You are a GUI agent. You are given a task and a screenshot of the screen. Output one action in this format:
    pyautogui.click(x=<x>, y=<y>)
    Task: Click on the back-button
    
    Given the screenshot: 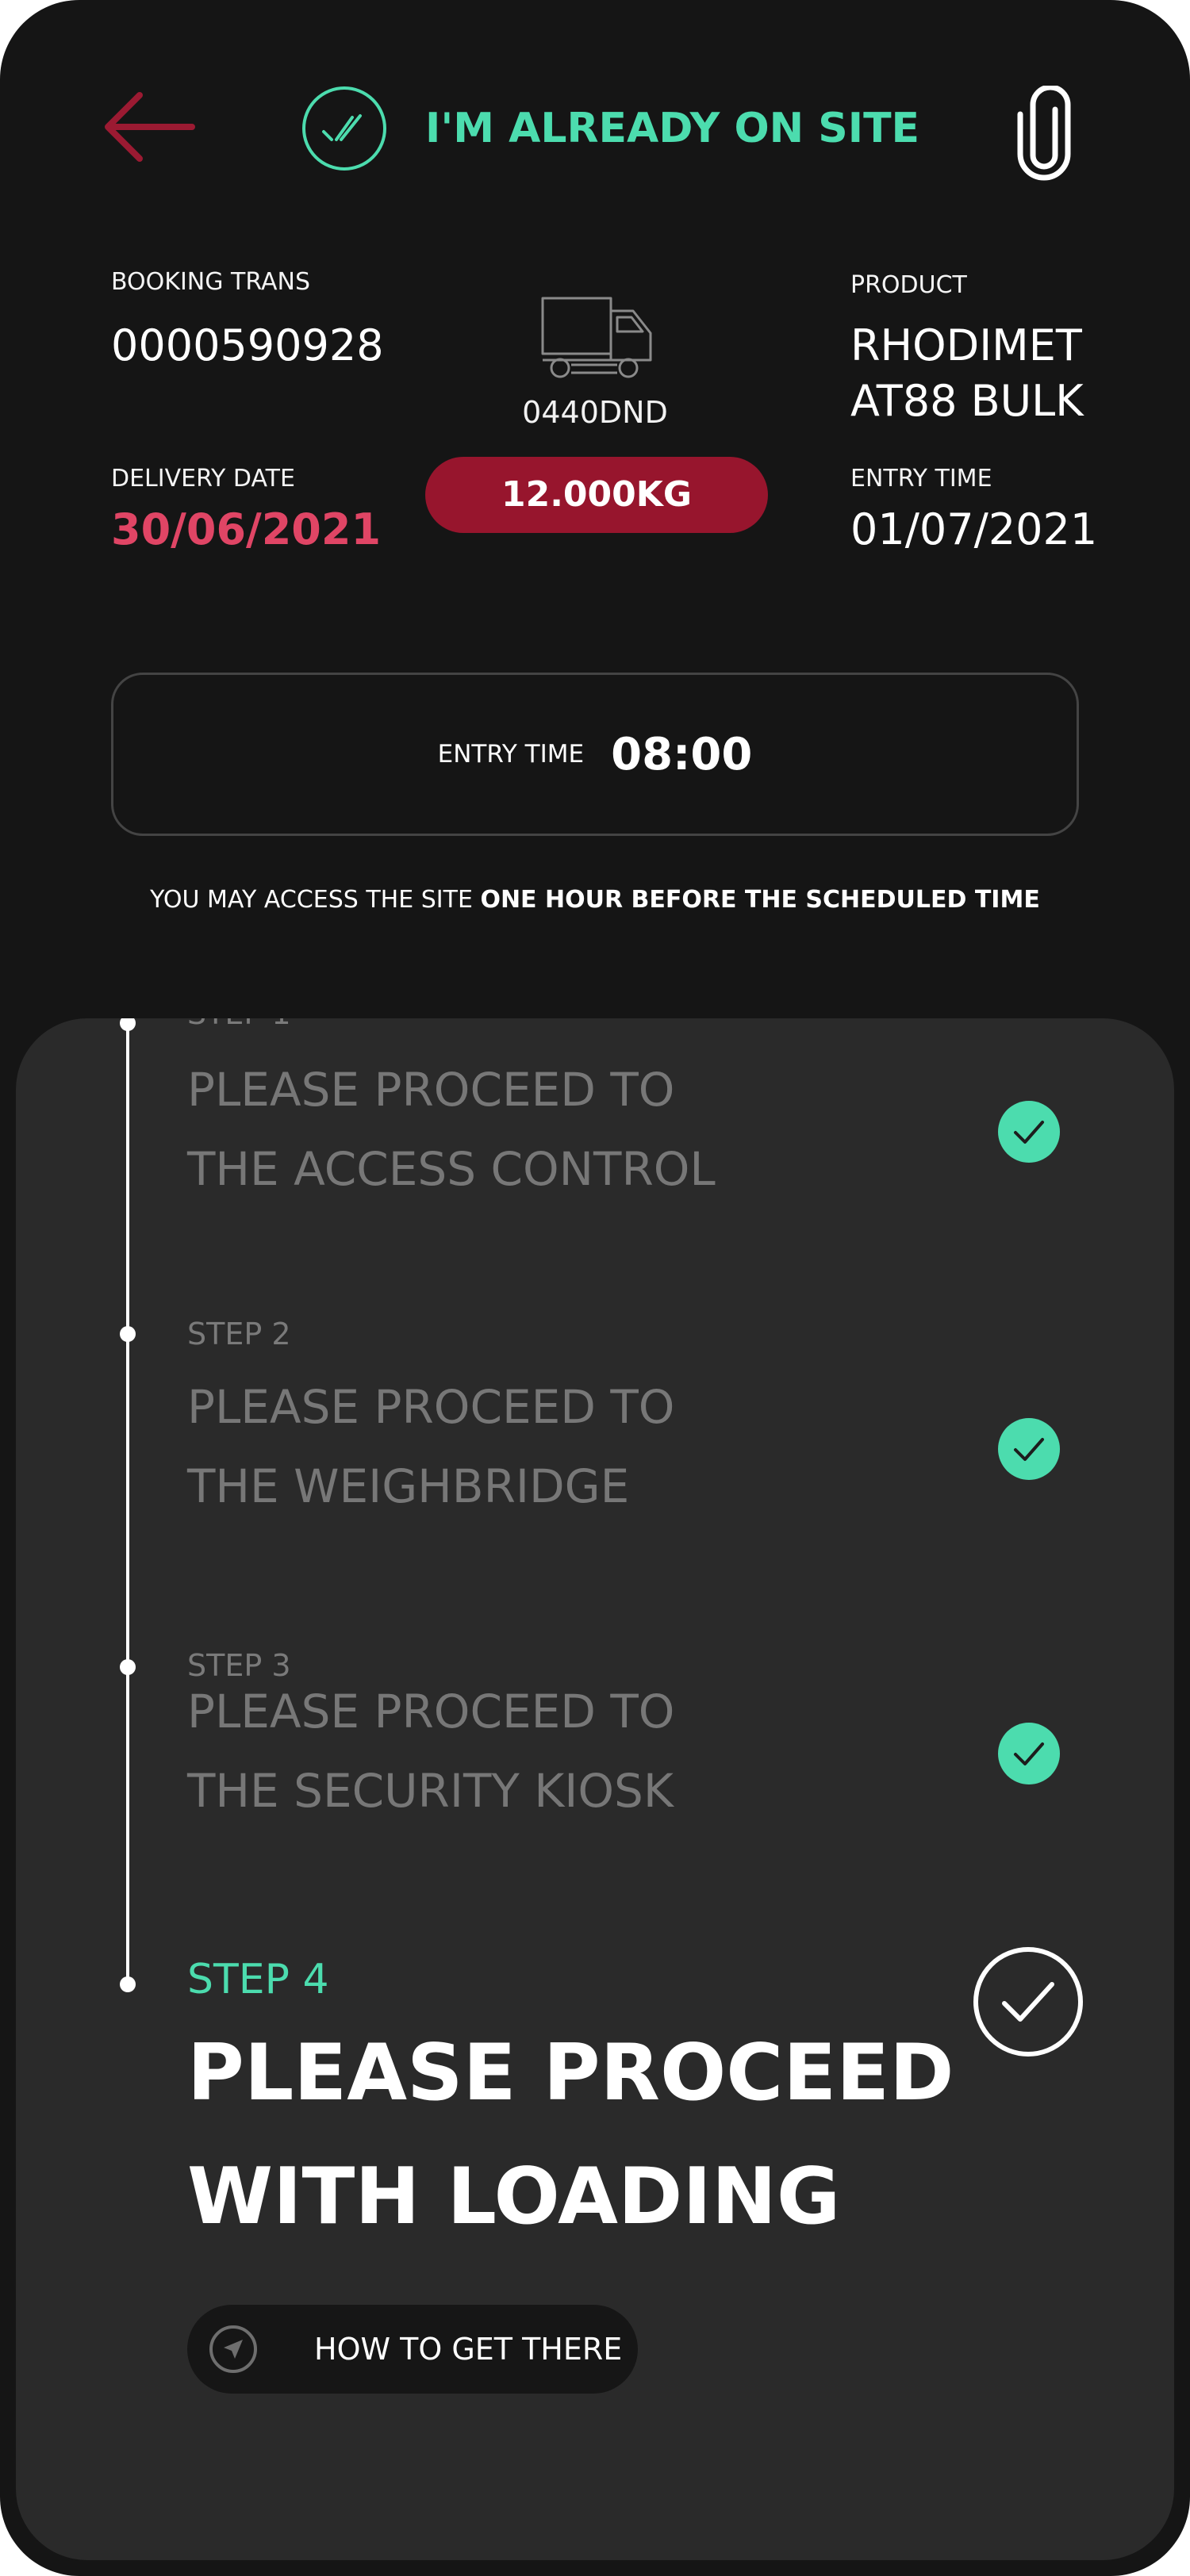 What is the action you would take?
    pyautogui.click(x=149, y=127)
    